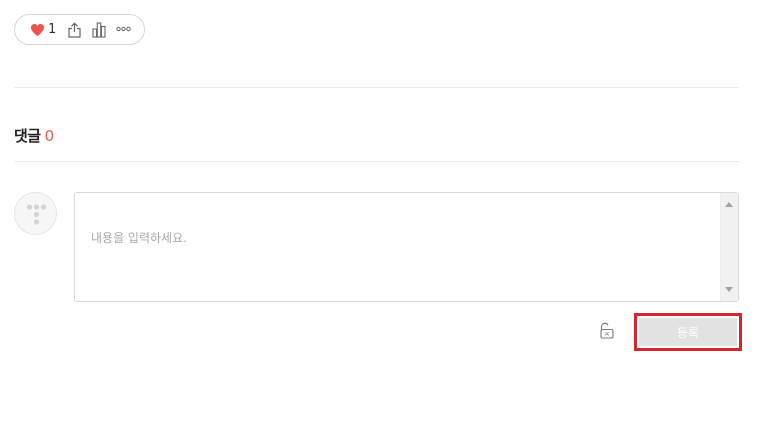 This screenshot has height=445, width=775. I want to click on avatar, so click(35, 213).